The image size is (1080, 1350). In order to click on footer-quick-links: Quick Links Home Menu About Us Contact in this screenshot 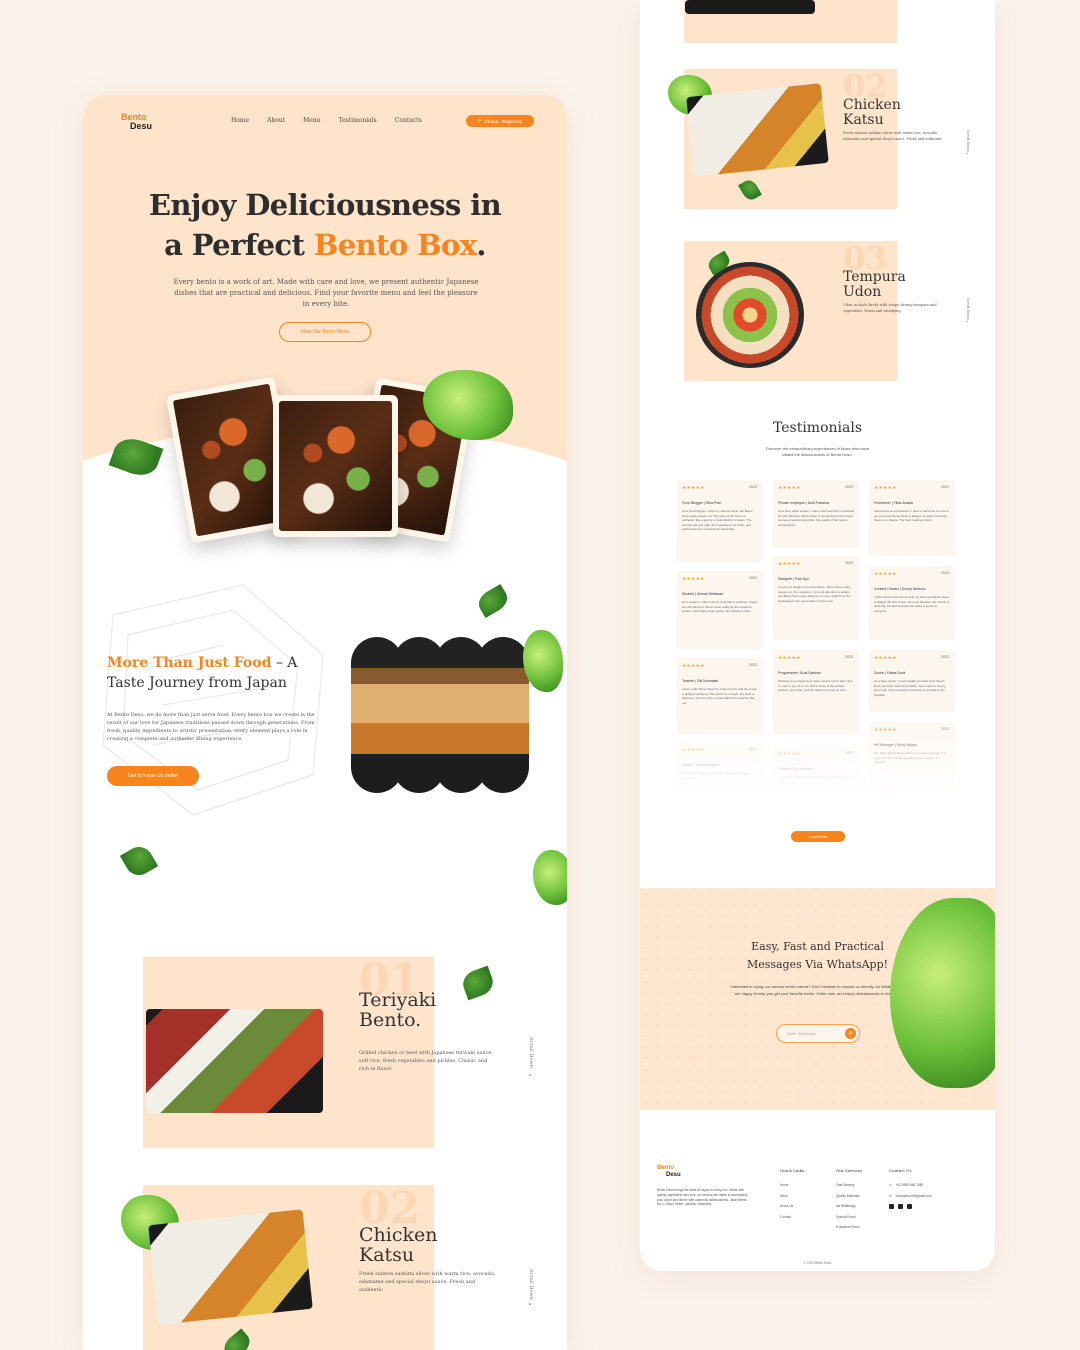, I will do `click(792, 1196)`.